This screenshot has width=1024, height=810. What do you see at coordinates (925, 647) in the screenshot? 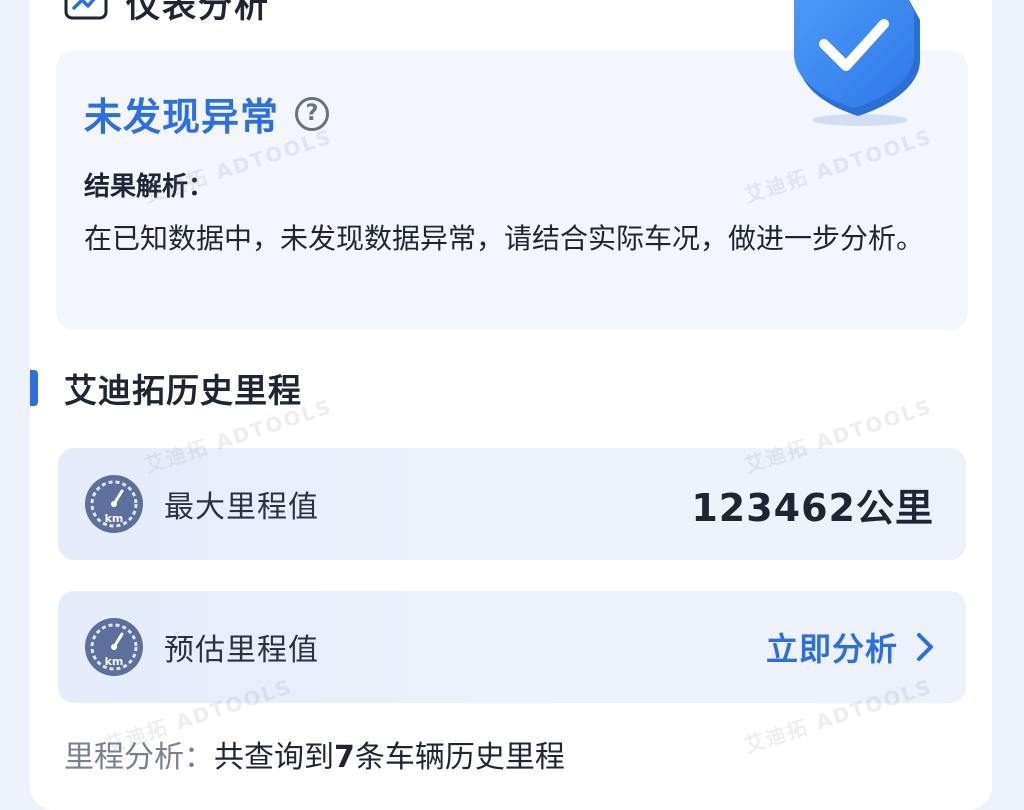
I see `chevron-right-icon` at bounding box center [925, 647].